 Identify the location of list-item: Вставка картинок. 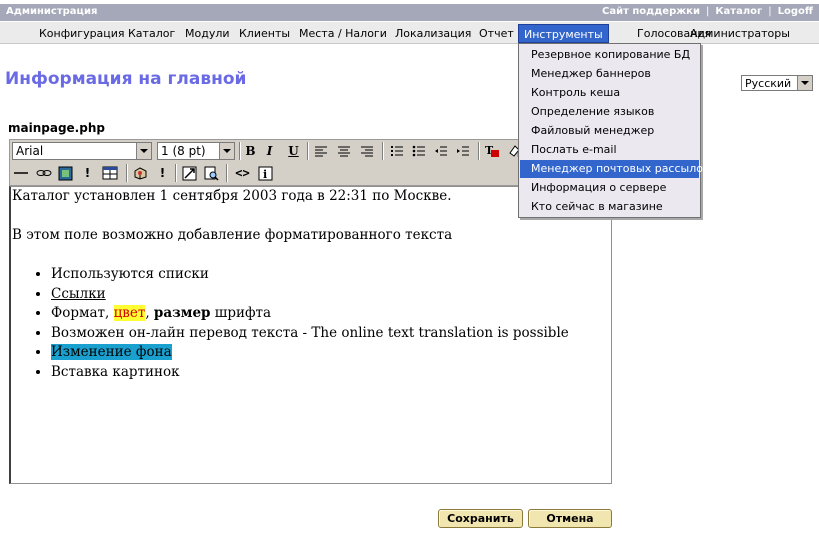
(331, 373).